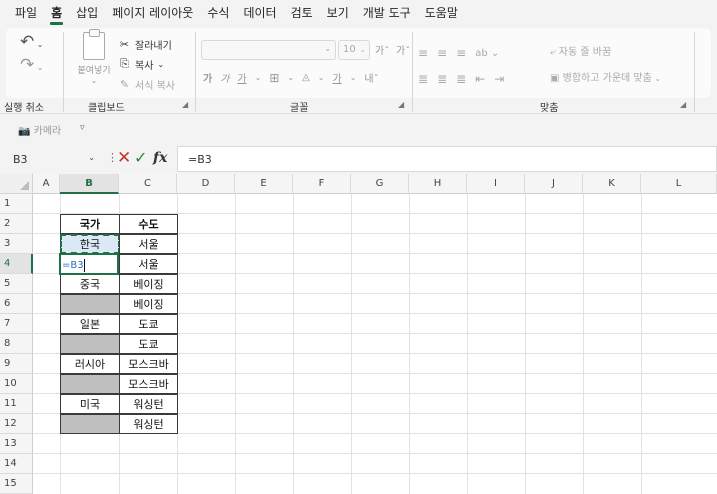  What do you see at coordinates (16, 304) in the screenshot?
I see `row-header-6: 6` at bounding box center [16, 304].